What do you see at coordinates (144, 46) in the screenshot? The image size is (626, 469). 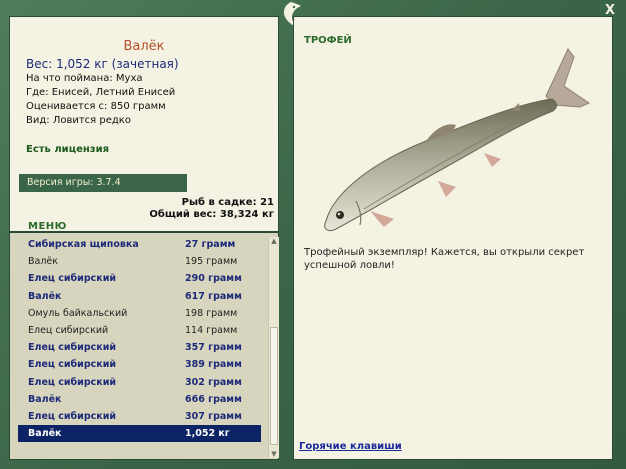 I see `fish-name: Валёк` at bounding box center [144, 46].